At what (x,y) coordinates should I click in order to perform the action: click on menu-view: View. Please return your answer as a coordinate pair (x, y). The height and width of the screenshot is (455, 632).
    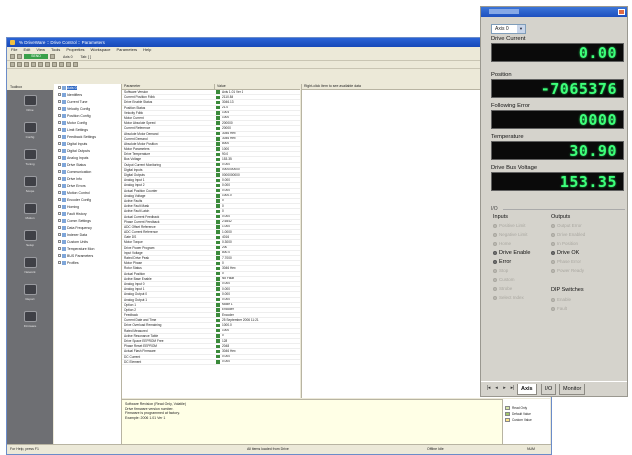
    Looking at the image, I should click on (40, 50).